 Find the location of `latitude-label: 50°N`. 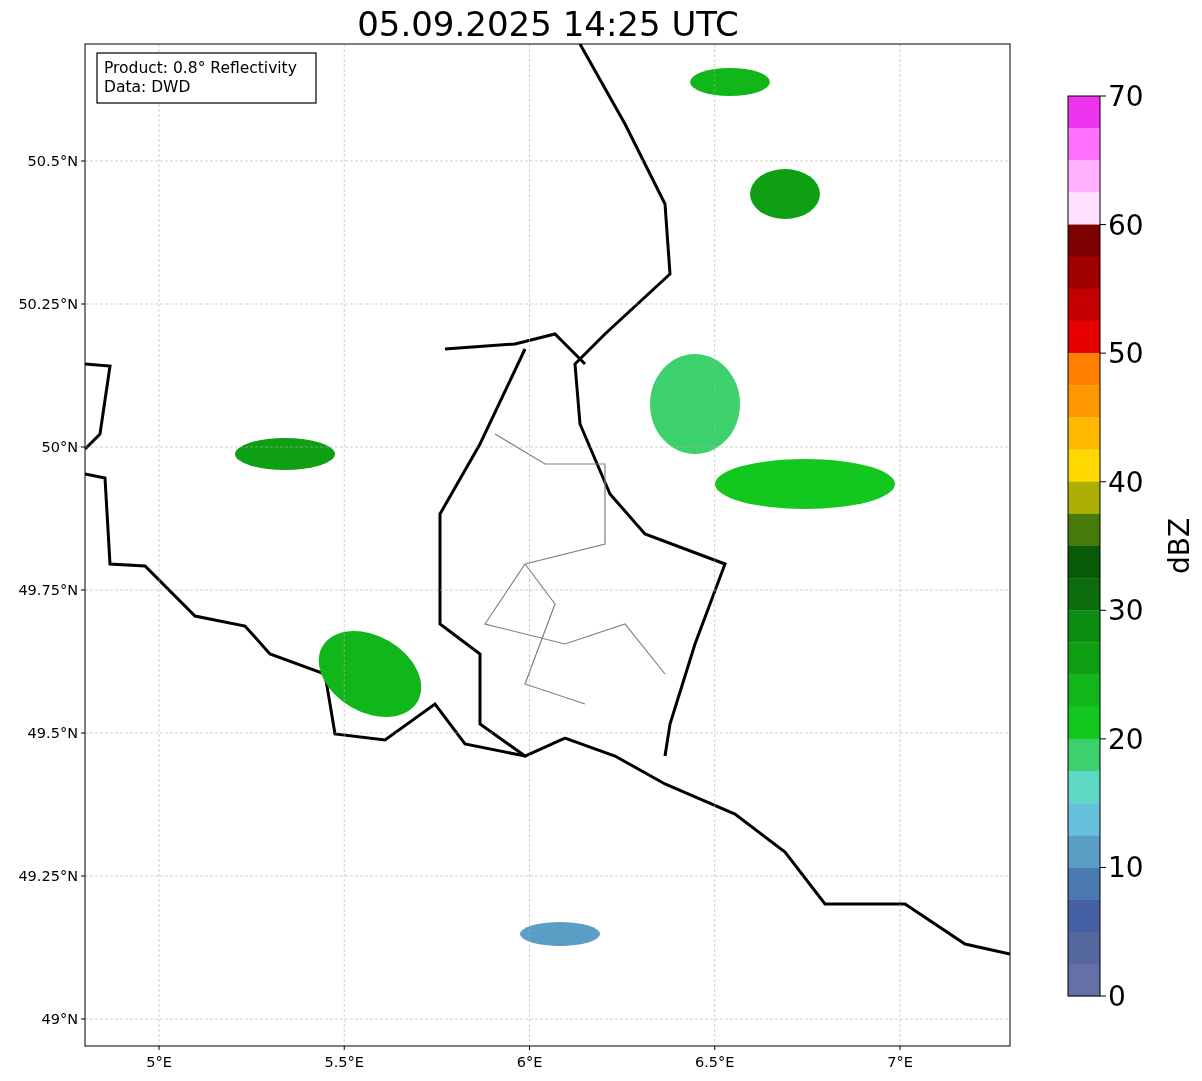

latitude-label: 50°N is located at coordinates (59, 447).